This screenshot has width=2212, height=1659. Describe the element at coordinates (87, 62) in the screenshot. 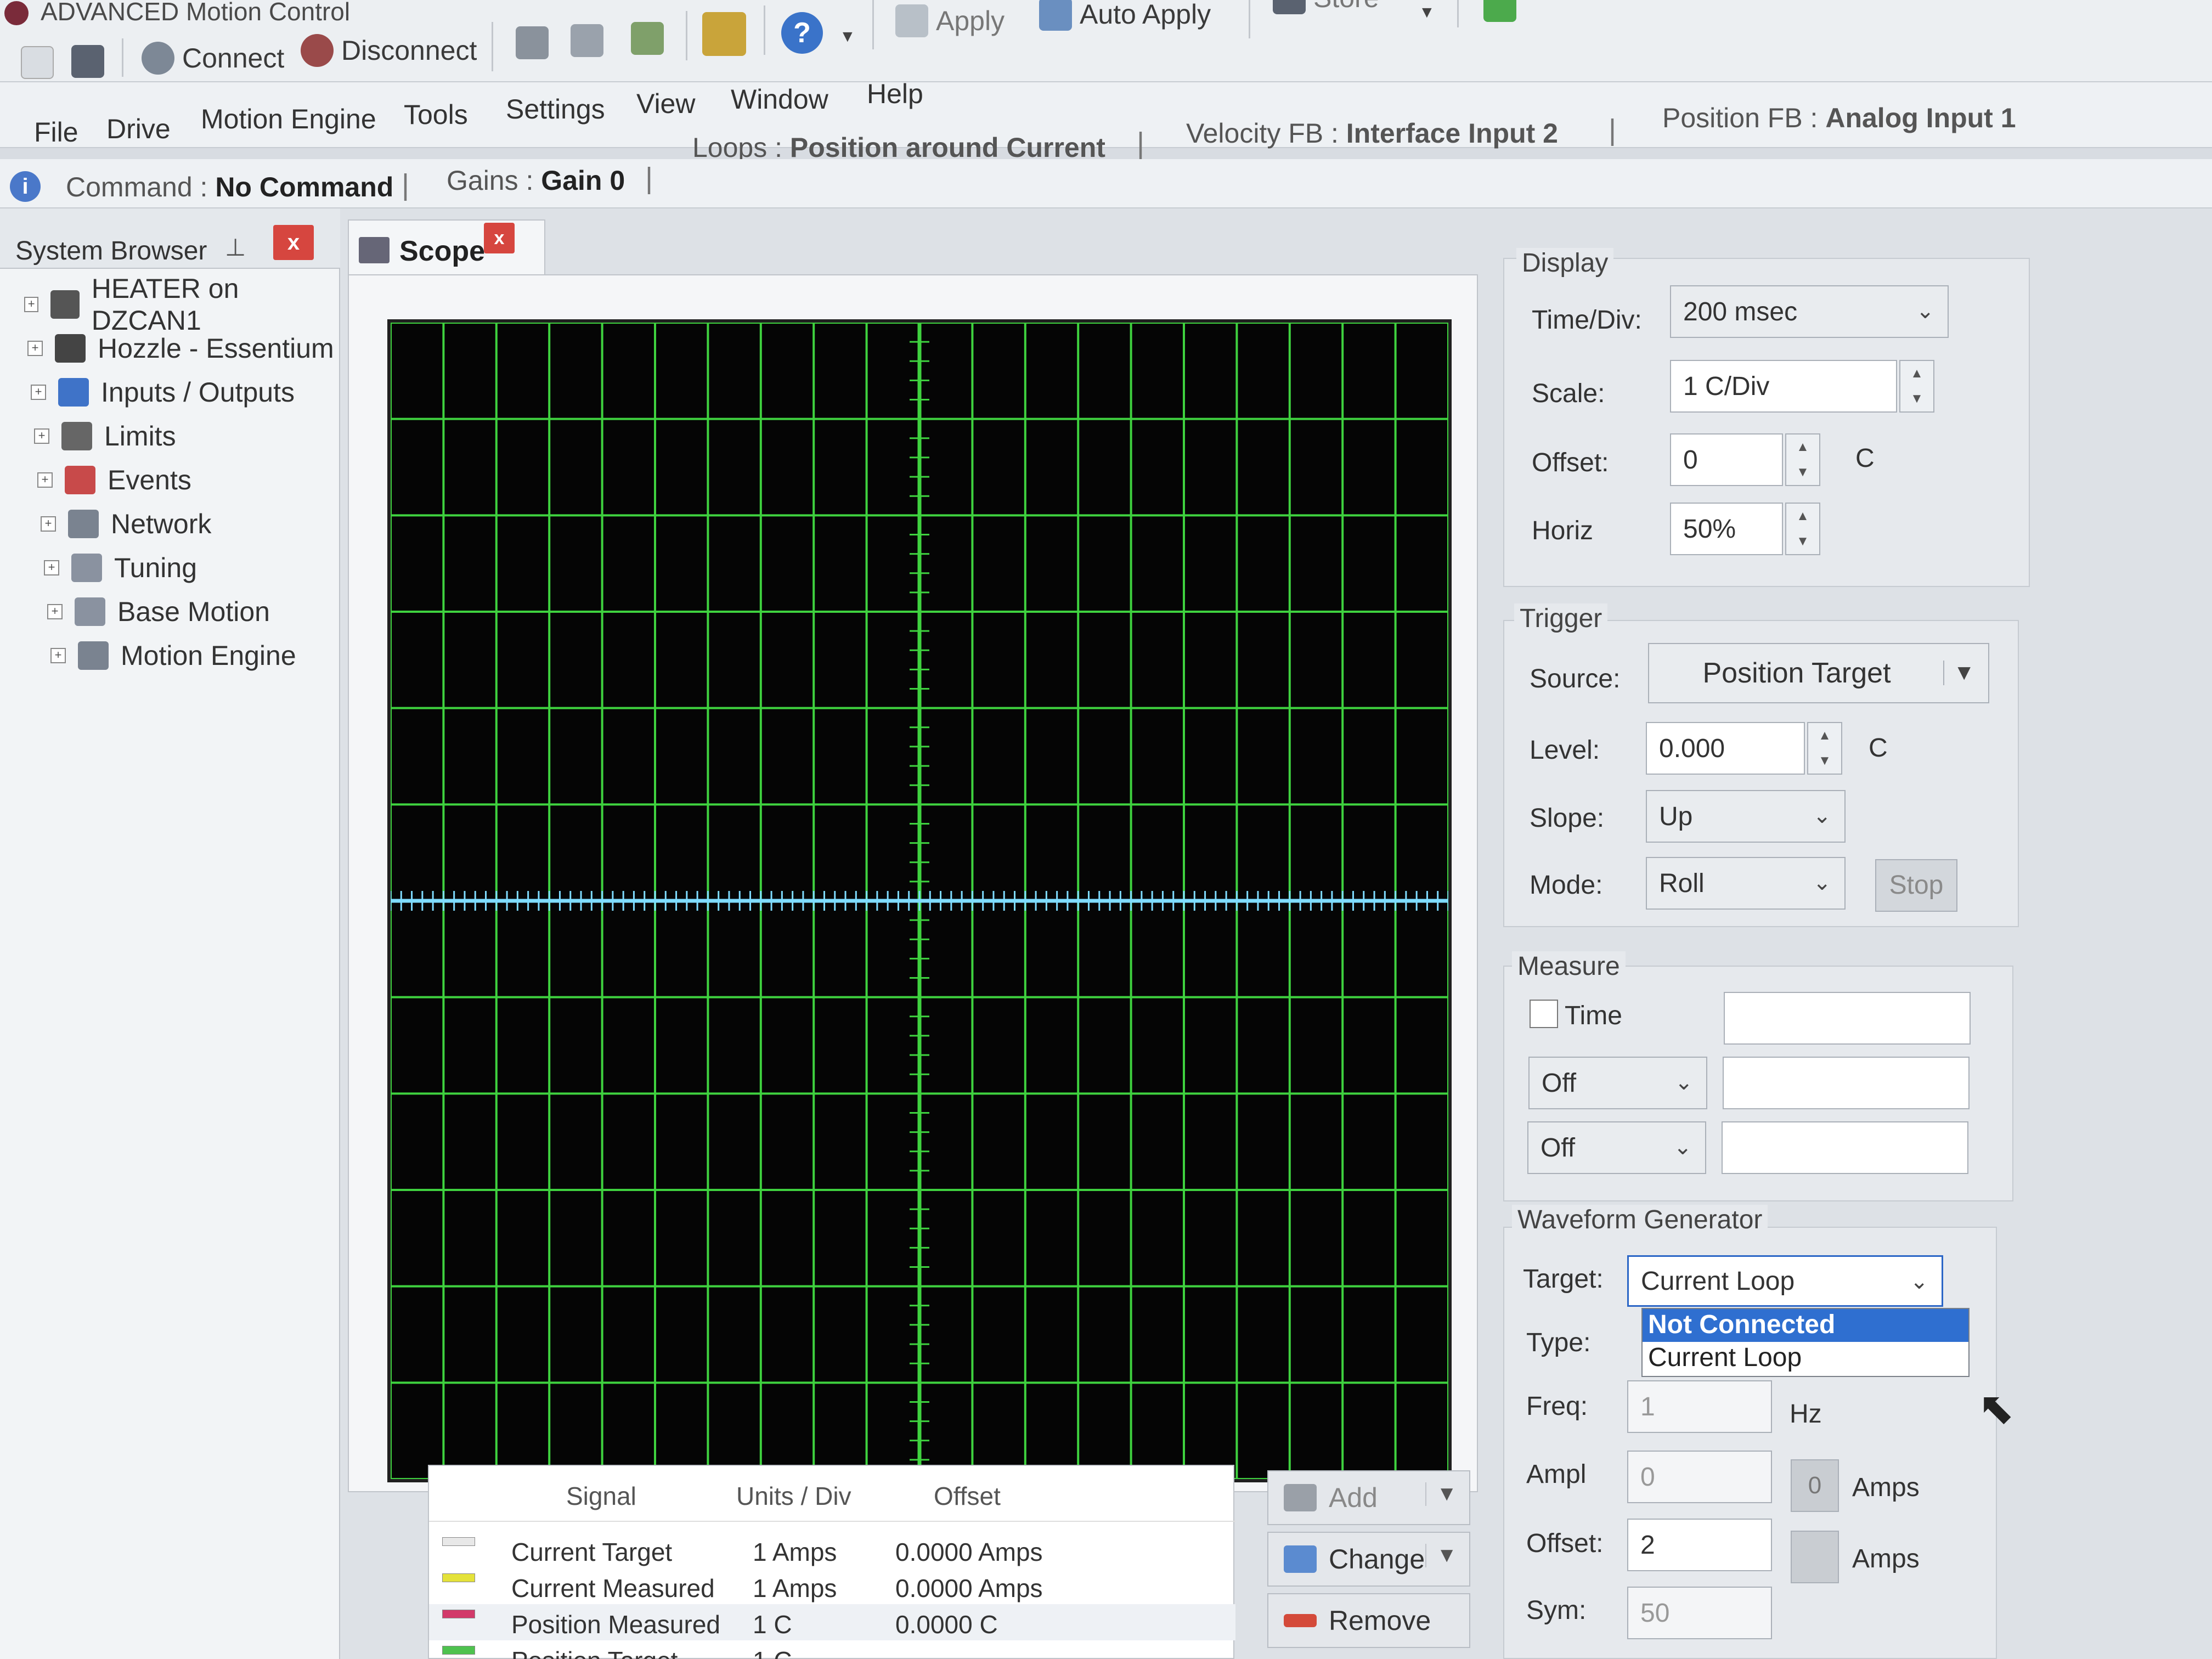

I see `save-icon` at that location.